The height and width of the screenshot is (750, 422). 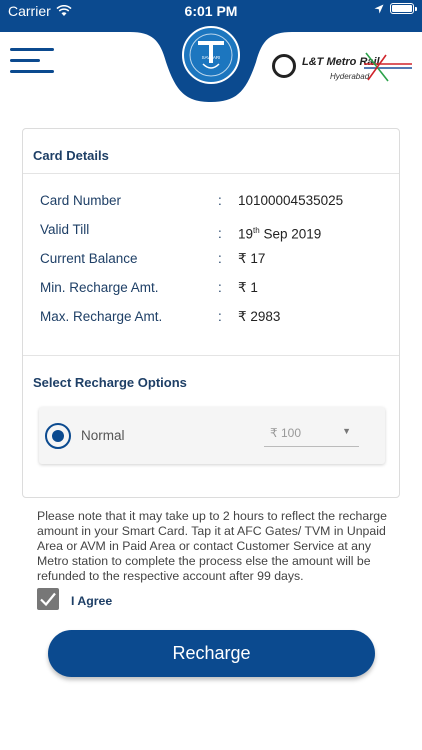 I want to click on status-bar: Carrier 6:01 PM, so click(x=211, y=11).